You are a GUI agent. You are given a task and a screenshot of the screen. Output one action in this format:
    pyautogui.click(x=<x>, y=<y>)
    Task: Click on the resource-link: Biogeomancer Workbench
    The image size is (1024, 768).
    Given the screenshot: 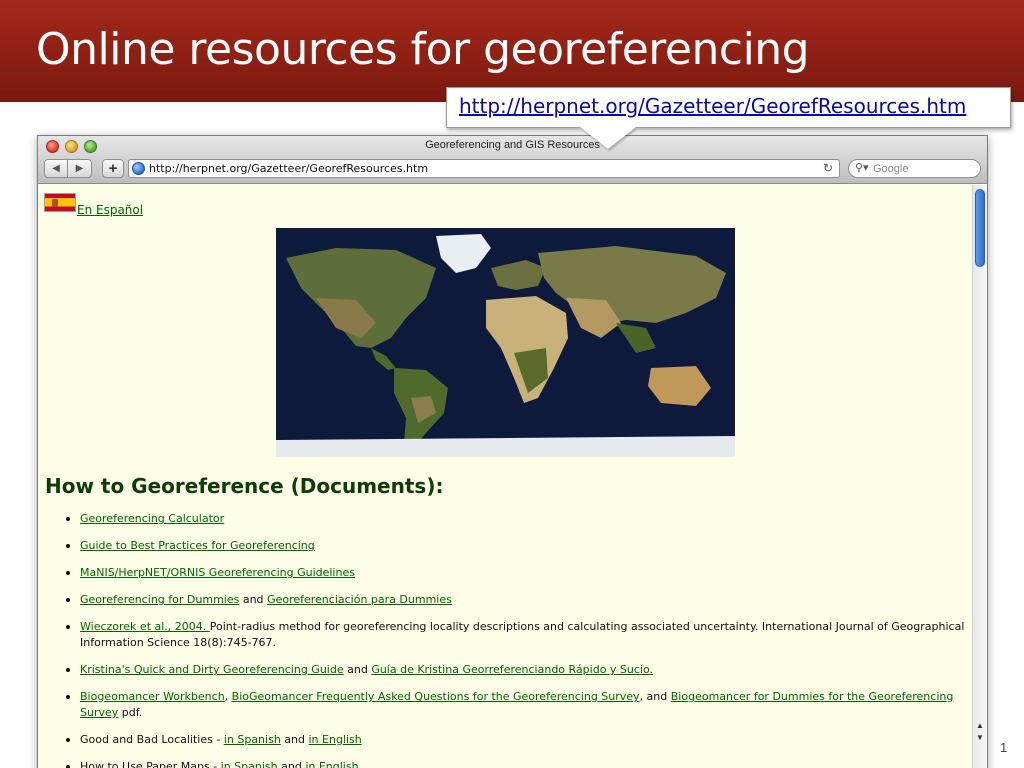 What is the action you would take?
    pyautogui.click(x=152, y=696)
    